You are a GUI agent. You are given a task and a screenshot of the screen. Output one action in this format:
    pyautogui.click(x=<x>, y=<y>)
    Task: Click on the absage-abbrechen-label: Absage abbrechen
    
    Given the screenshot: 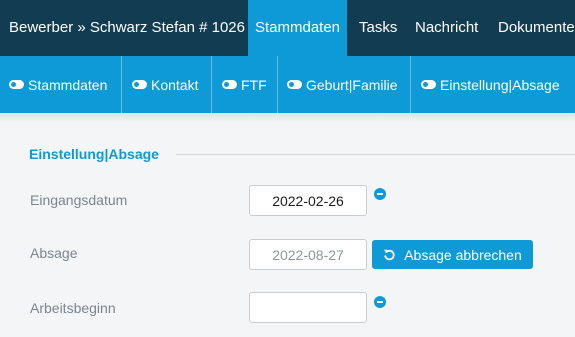 What is the action you would take?
    pyautogui.click(x=463, y=254)
    